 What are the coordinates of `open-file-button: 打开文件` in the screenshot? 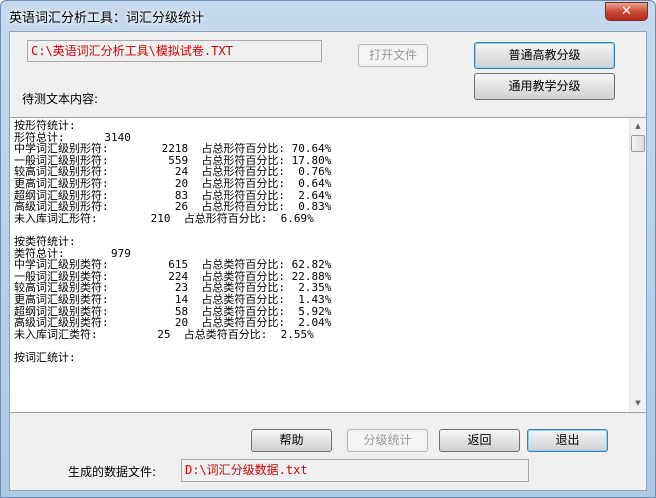 It's located at (393, 55).